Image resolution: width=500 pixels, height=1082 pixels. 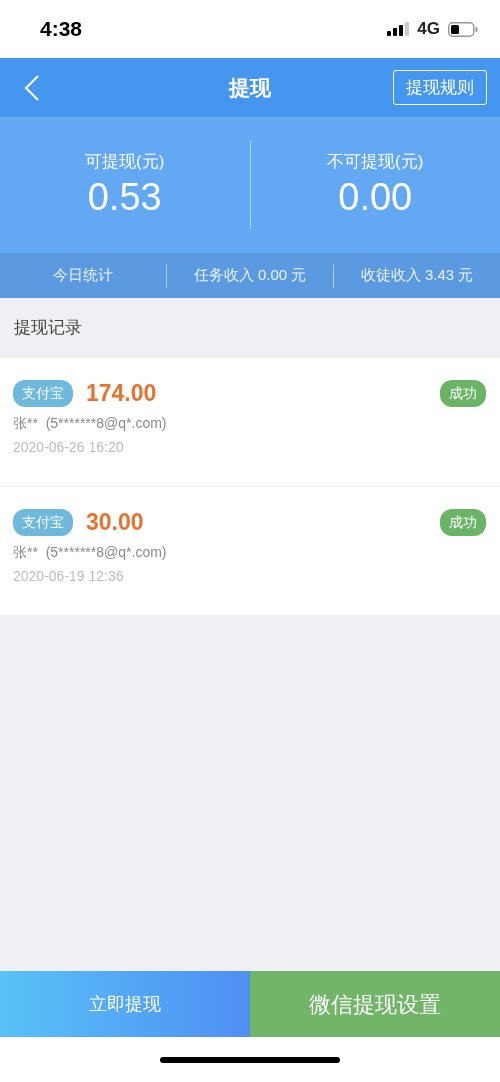 What do you see at coordinates (125, 1004) in the screenshot?
I see `withdraw-button: 立即提现` at bounding box center [125, 1004].